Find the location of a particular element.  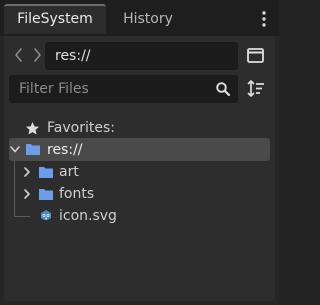

vertical-ellipsis-icon is located at coordinates (264, 19).